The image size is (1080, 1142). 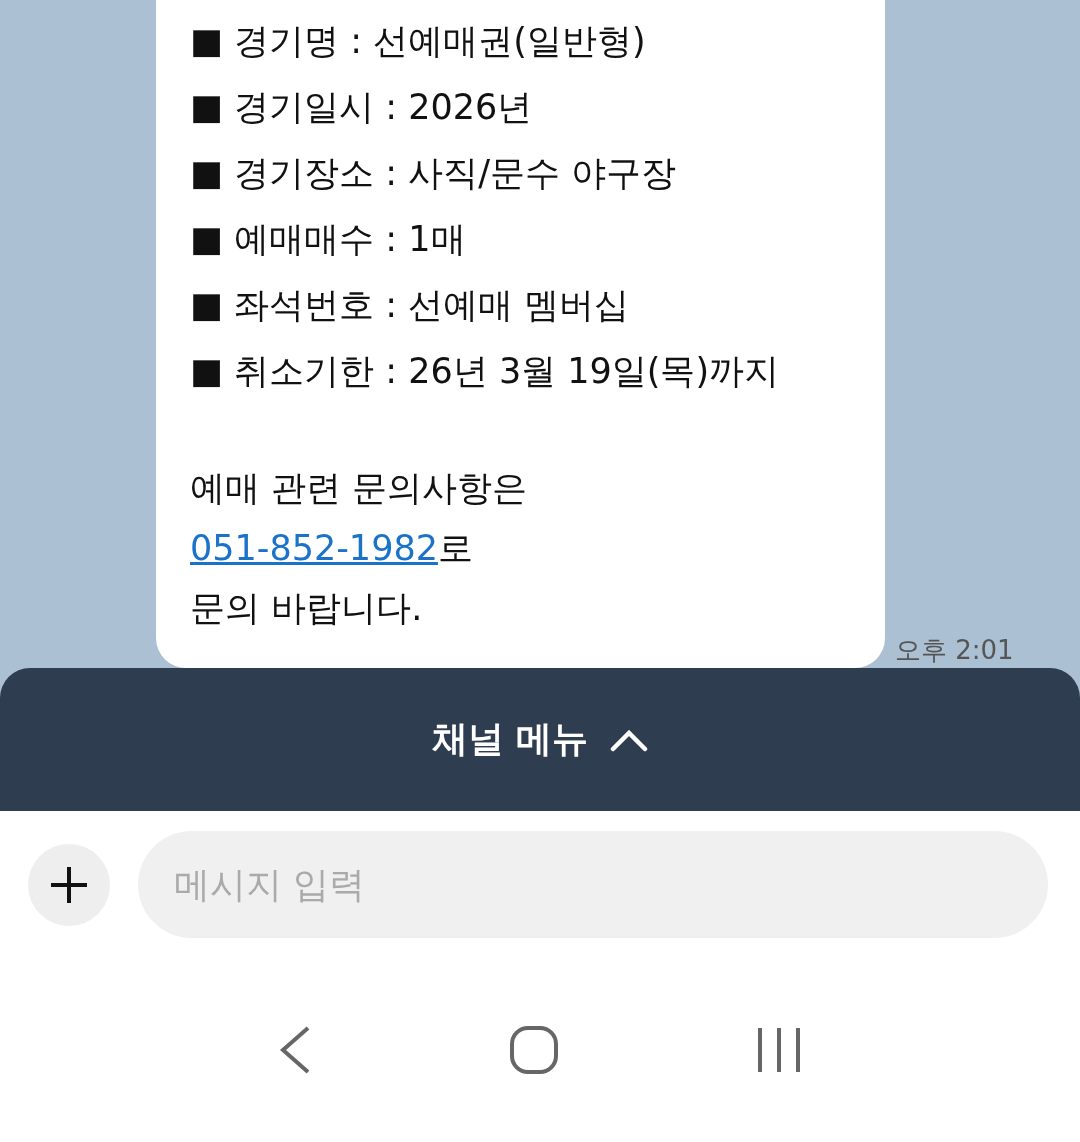 I want to click on home-icon, so click(x=534, y=1050).